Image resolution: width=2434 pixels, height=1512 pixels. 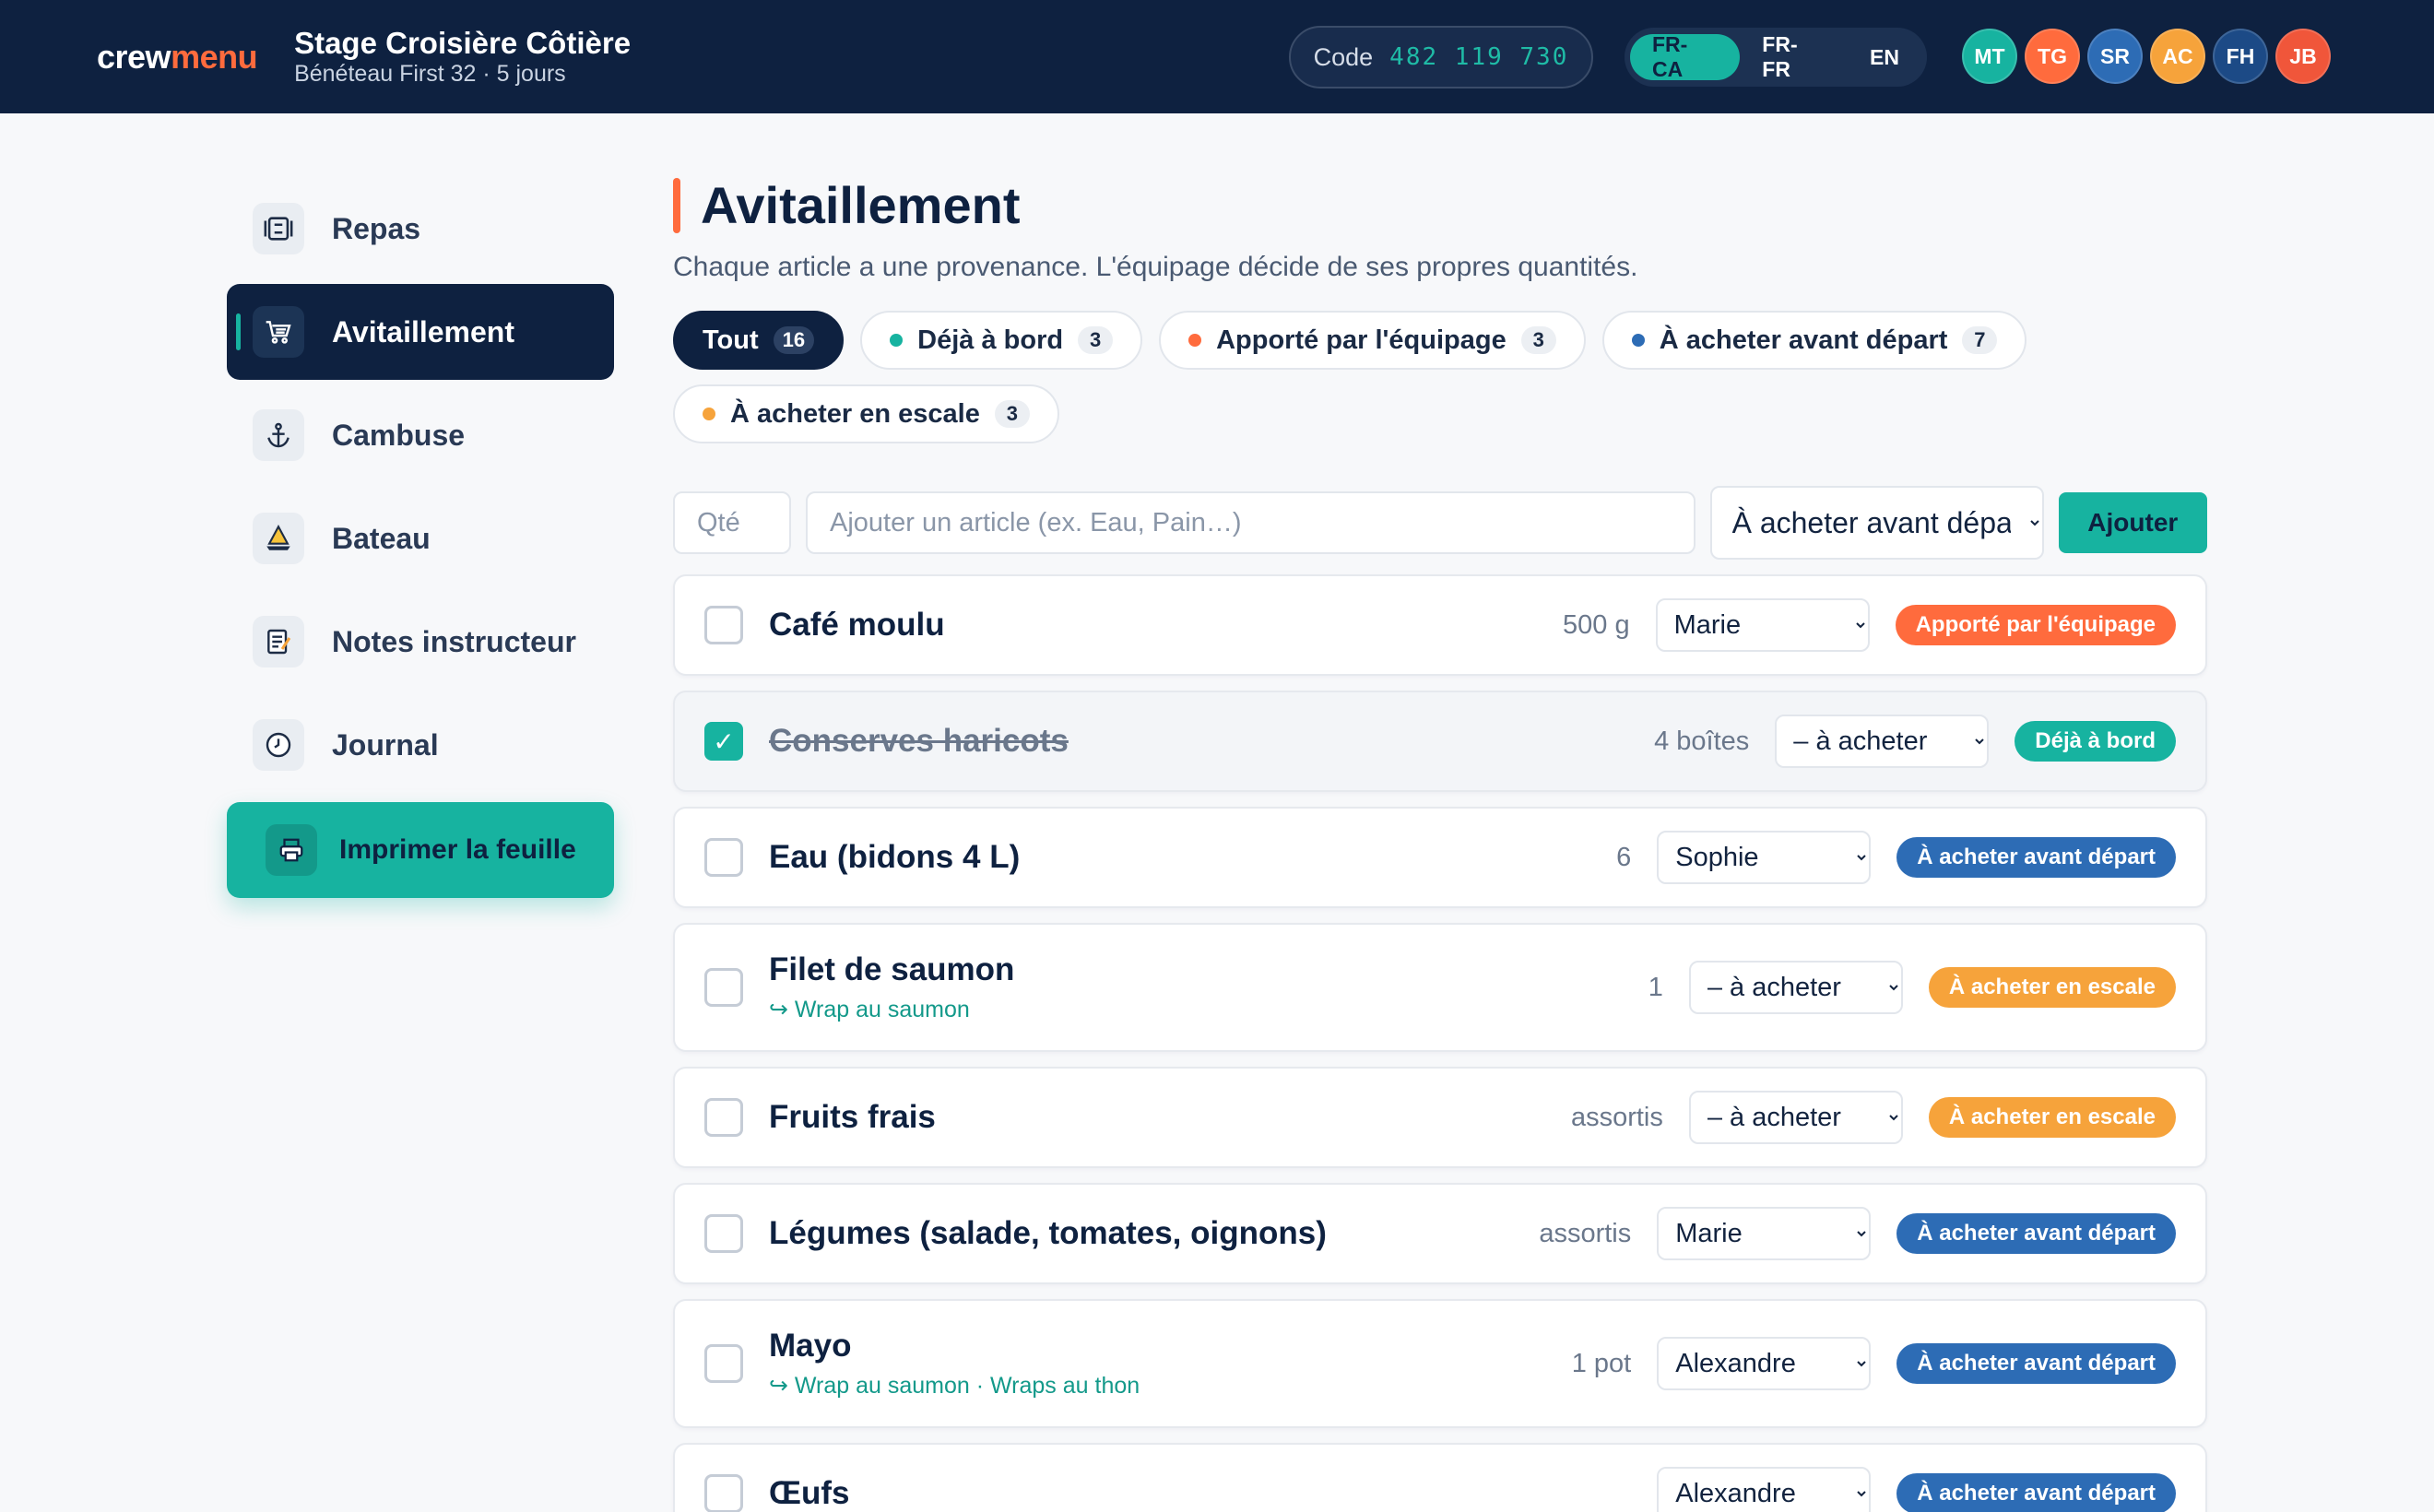 I want to click on avatar: JB, so click(x=2303, y=57).